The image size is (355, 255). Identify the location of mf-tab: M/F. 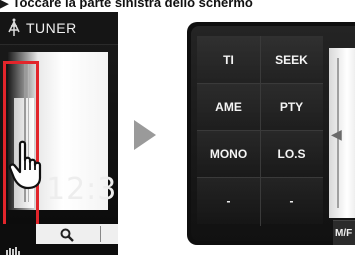
(344, 232).